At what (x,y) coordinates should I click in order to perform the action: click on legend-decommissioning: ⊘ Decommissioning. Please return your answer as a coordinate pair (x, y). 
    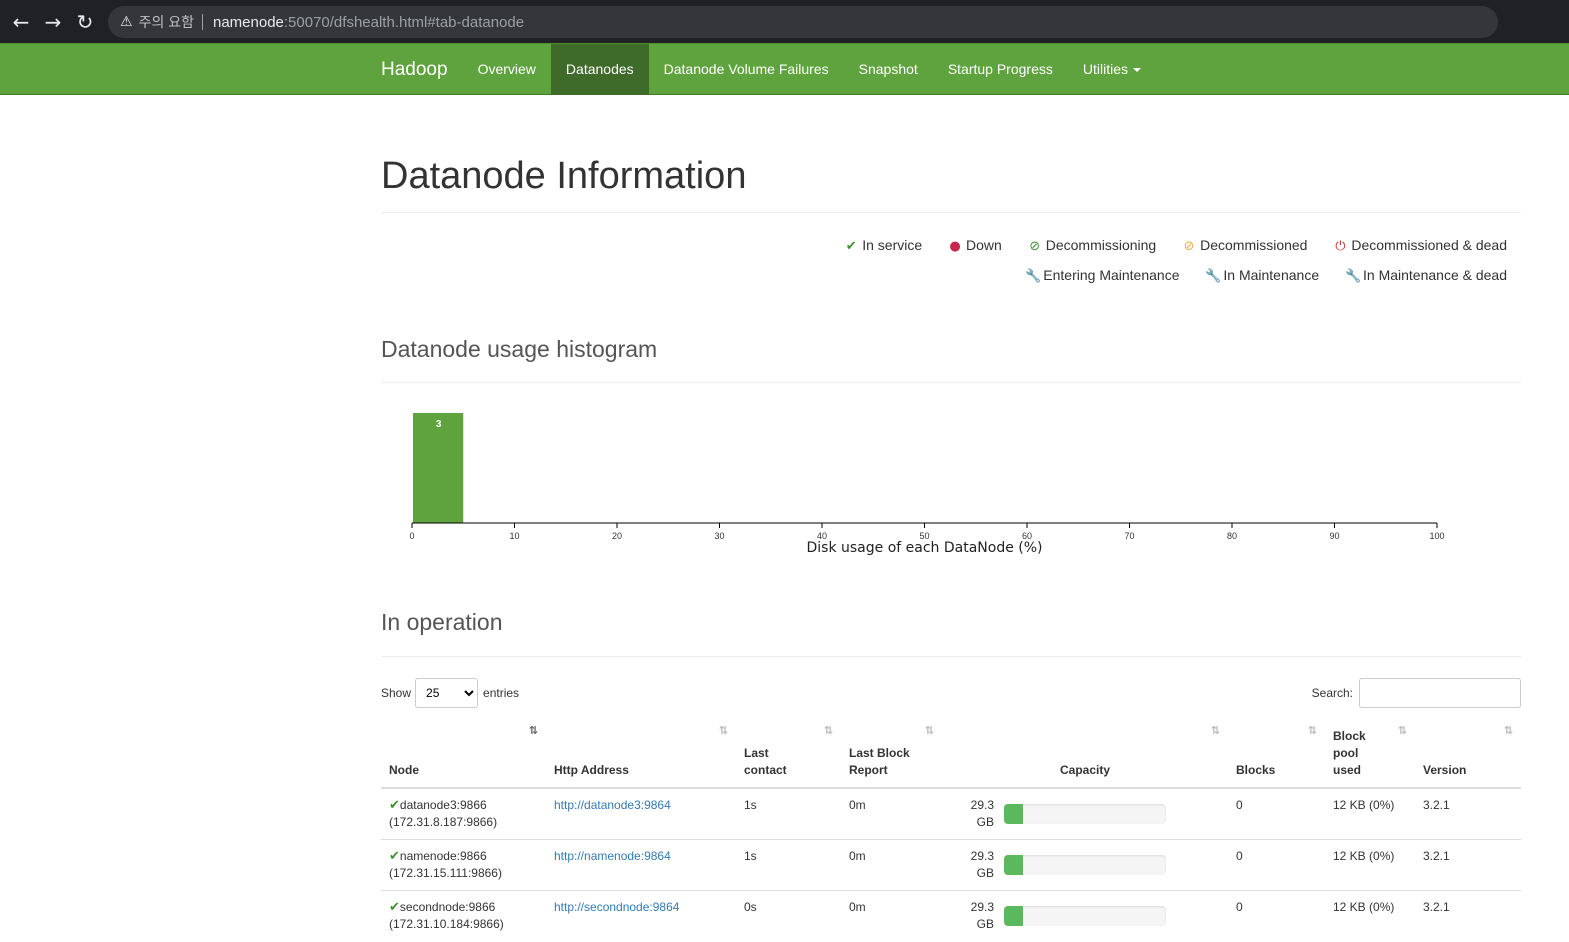
    Looking at the image, I should click on (1092, 246).